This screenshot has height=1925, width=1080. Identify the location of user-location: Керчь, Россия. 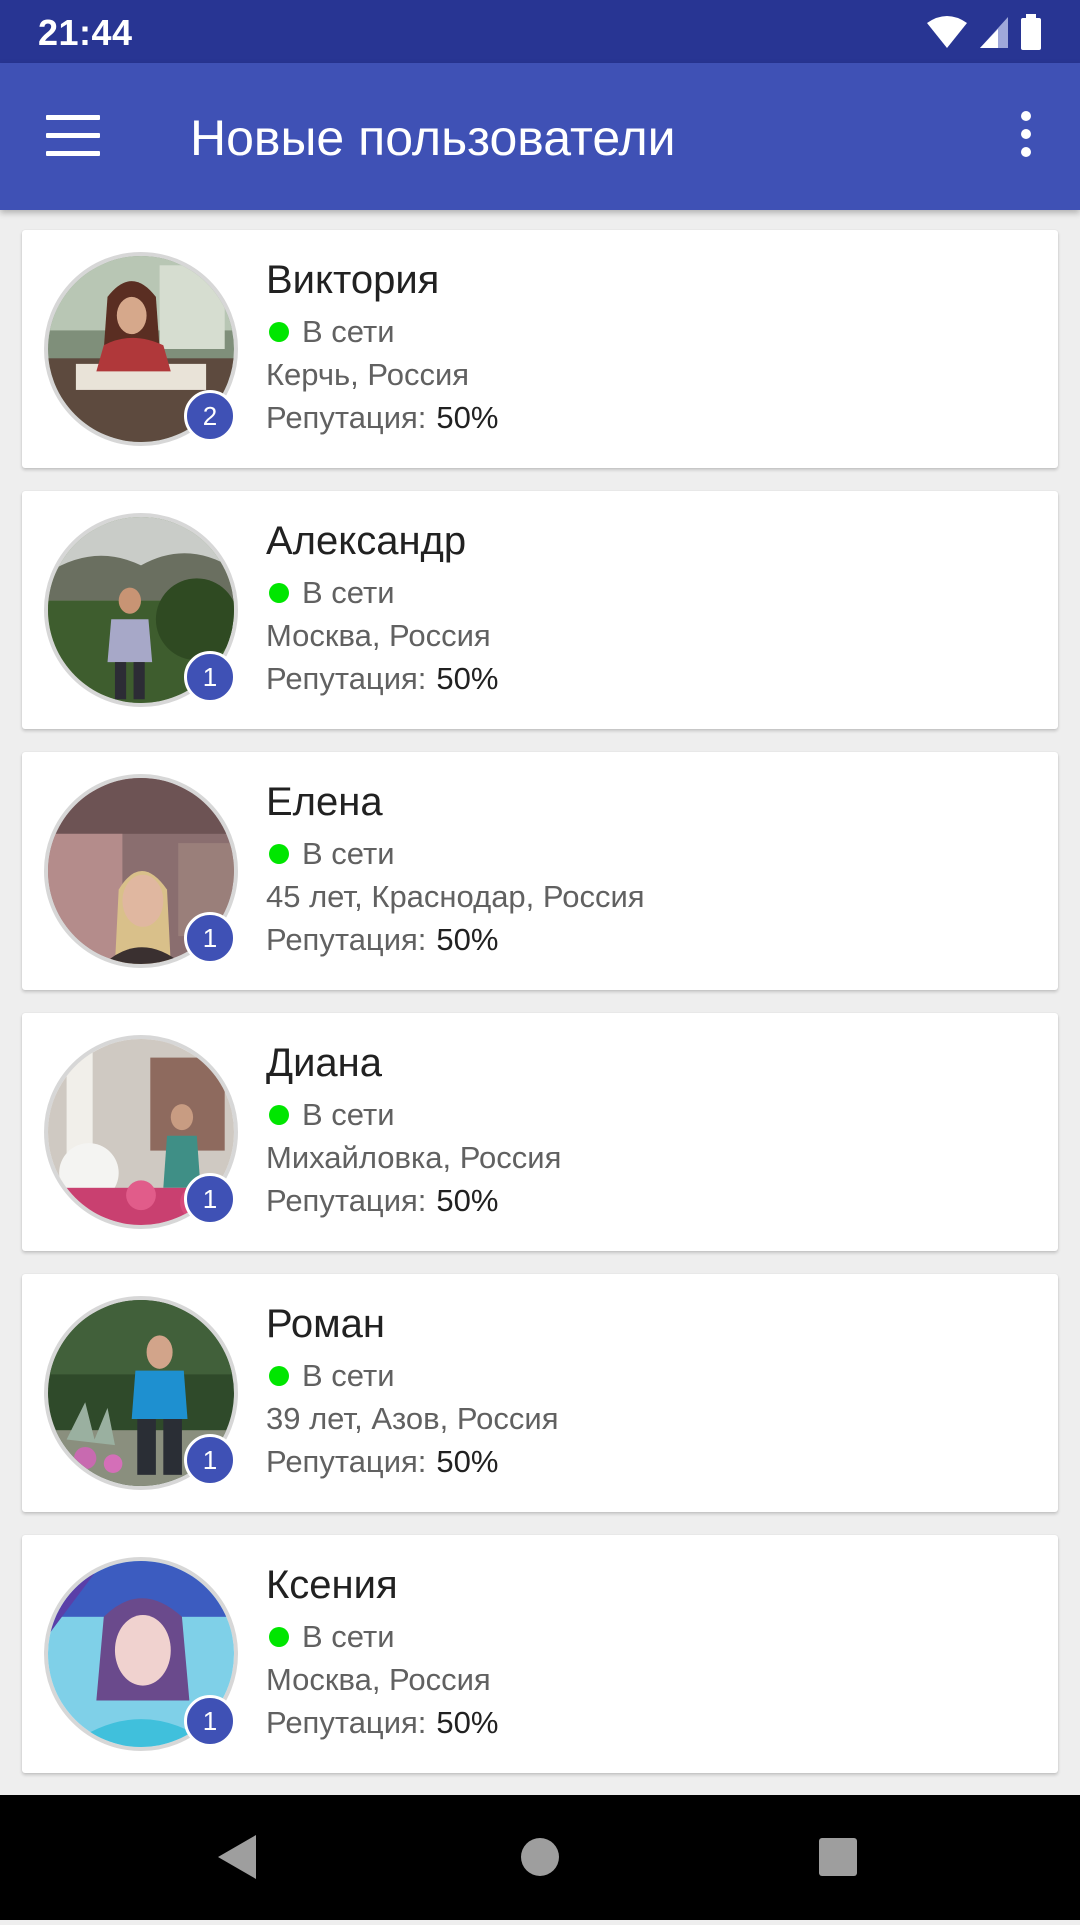
(368, 374).